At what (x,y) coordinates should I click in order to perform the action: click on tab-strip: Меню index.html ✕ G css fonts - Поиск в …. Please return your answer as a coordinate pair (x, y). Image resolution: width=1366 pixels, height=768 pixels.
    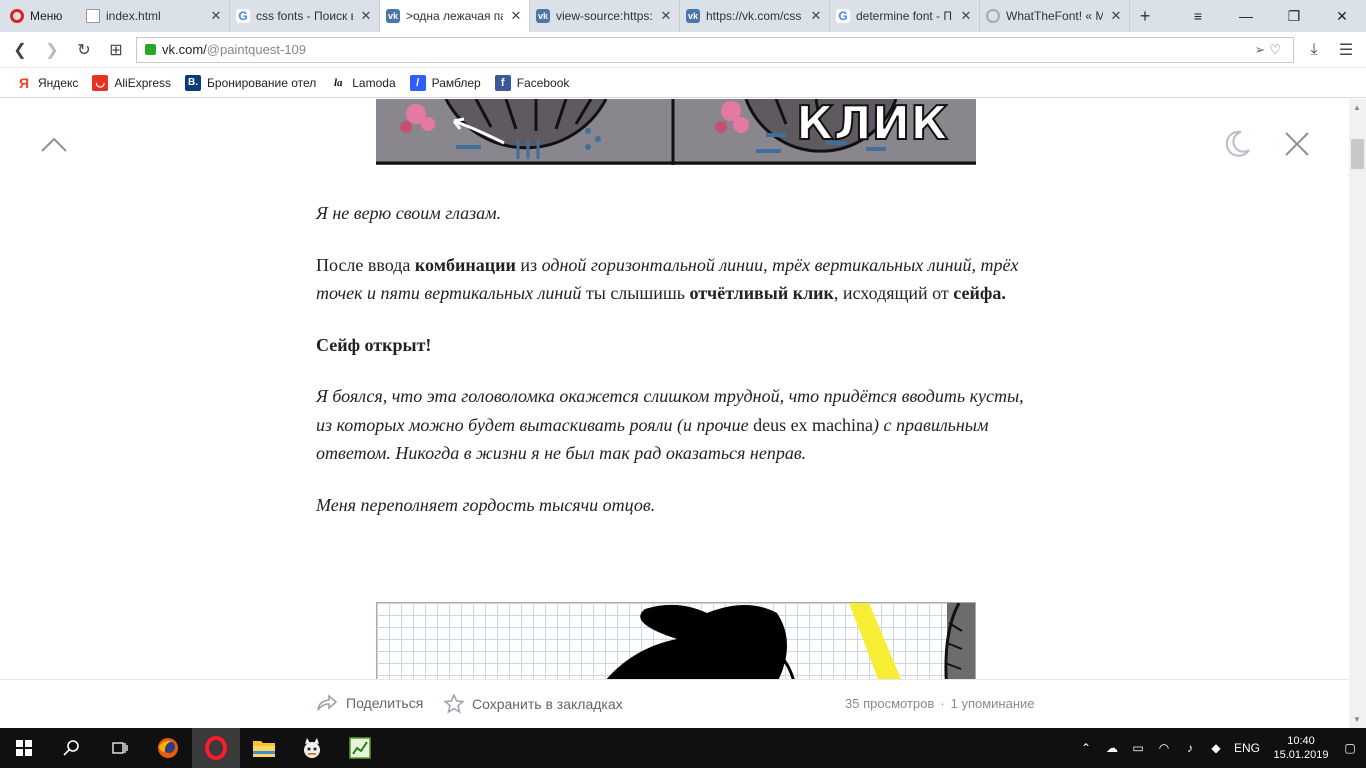
    Looking at the image, I should click on (683, 16).